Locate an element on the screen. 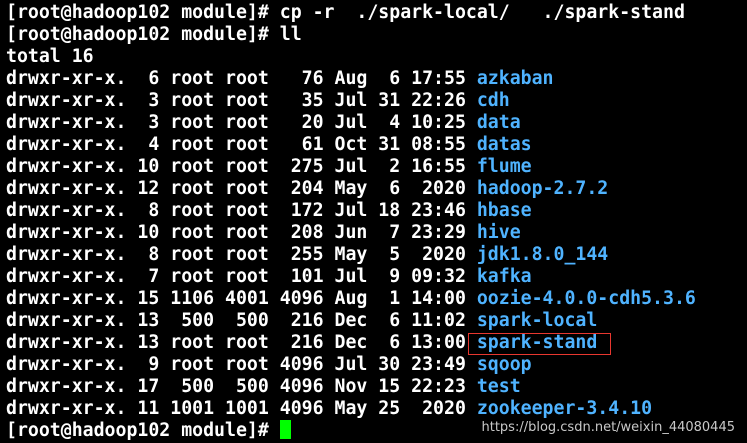  directory-name: hadoop-2.7.2 is located at coordinates (542, 188).